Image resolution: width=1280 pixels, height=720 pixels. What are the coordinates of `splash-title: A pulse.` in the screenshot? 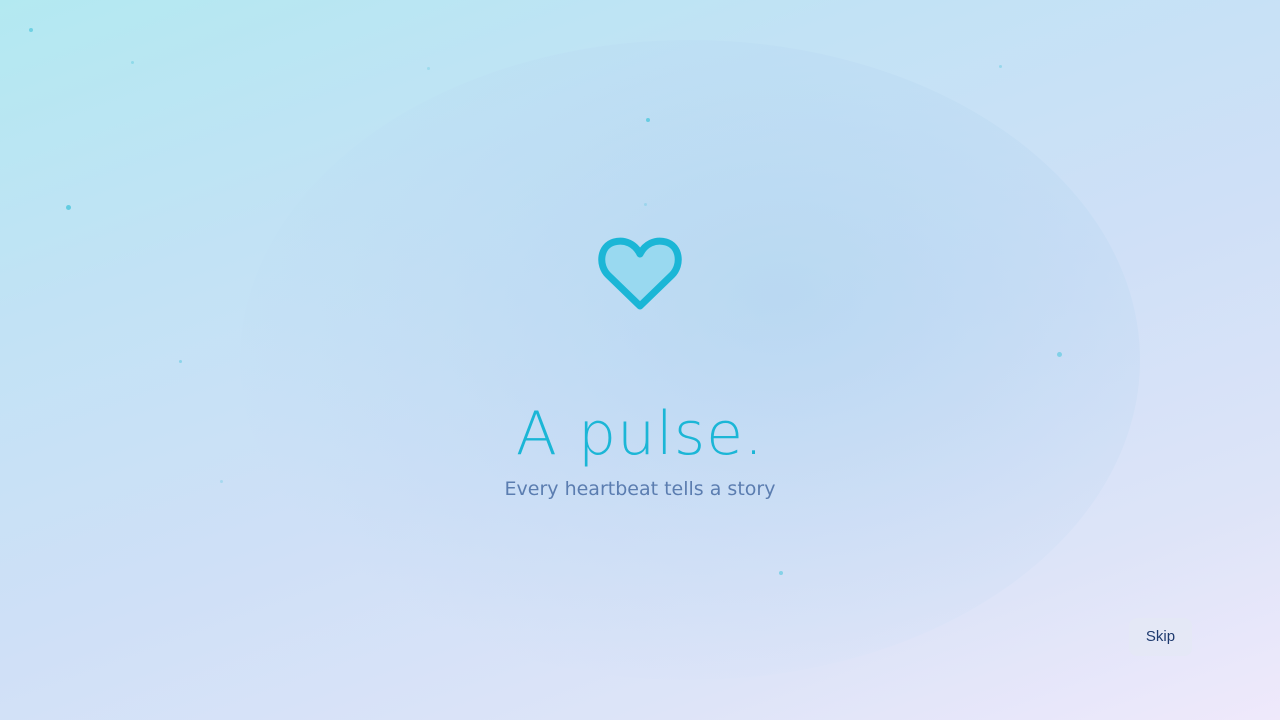 It's located at (640, 434).